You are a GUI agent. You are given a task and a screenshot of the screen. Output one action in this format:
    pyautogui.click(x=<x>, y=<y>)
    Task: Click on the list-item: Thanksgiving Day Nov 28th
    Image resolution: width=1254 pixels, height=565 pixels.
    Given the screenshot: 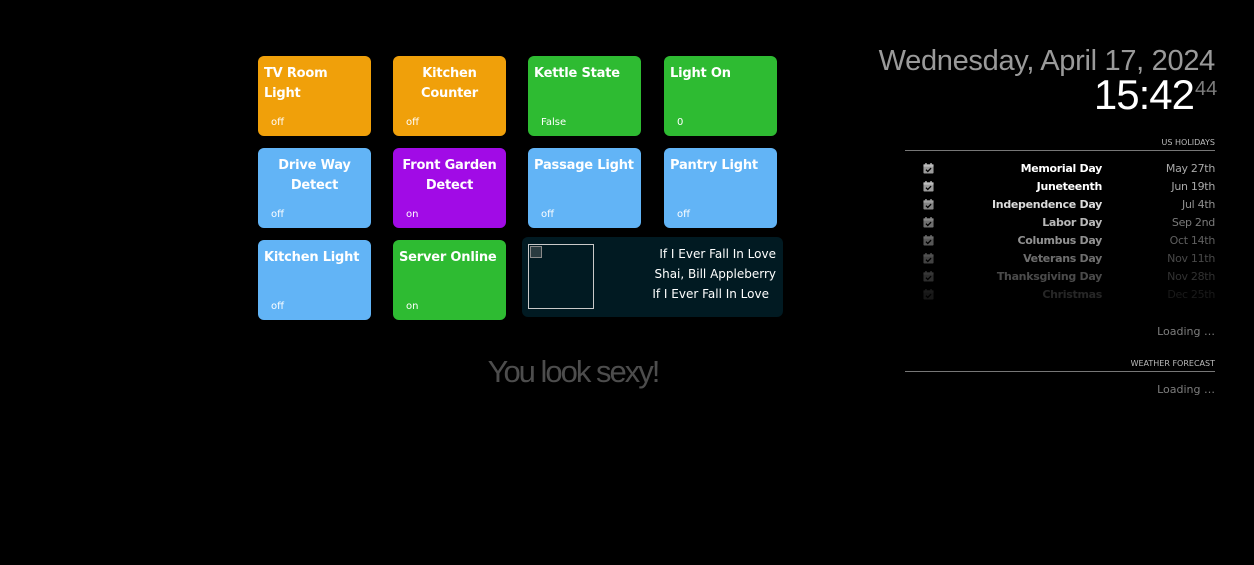 What is the action you would take?
    pyautogui.click(x=1060, y=277)
    